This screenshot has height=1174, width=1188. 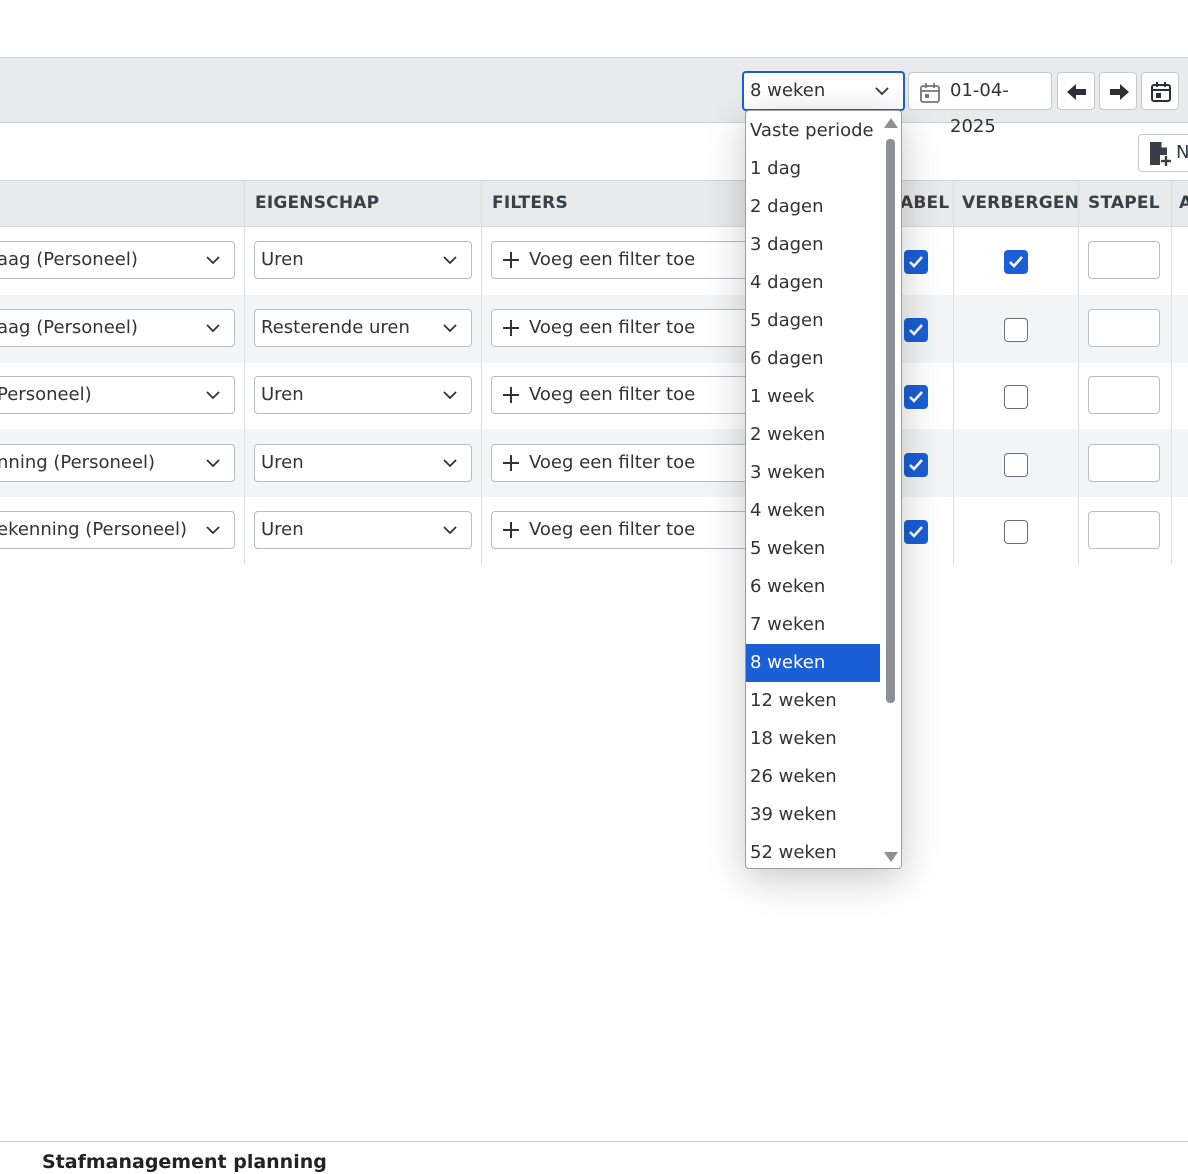 What do you see at coordinates (813, 549) in the screenshot?
I see `period-option: 5 weken` at bounding box center [813, 549].